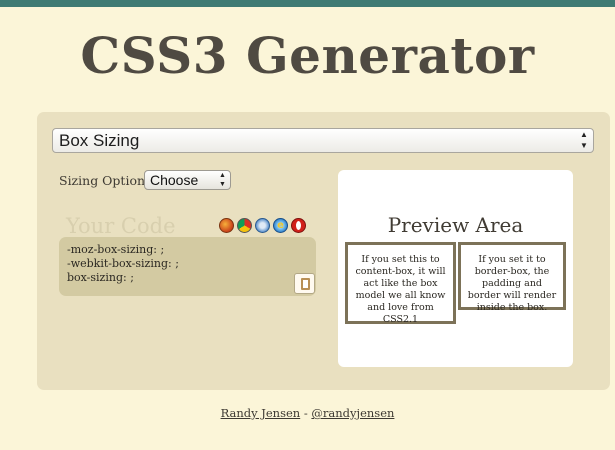 Image resolution: width=615 pixels, height=450 pixels. I want to click on author-link: Randy Jensen, so click(261, 413).